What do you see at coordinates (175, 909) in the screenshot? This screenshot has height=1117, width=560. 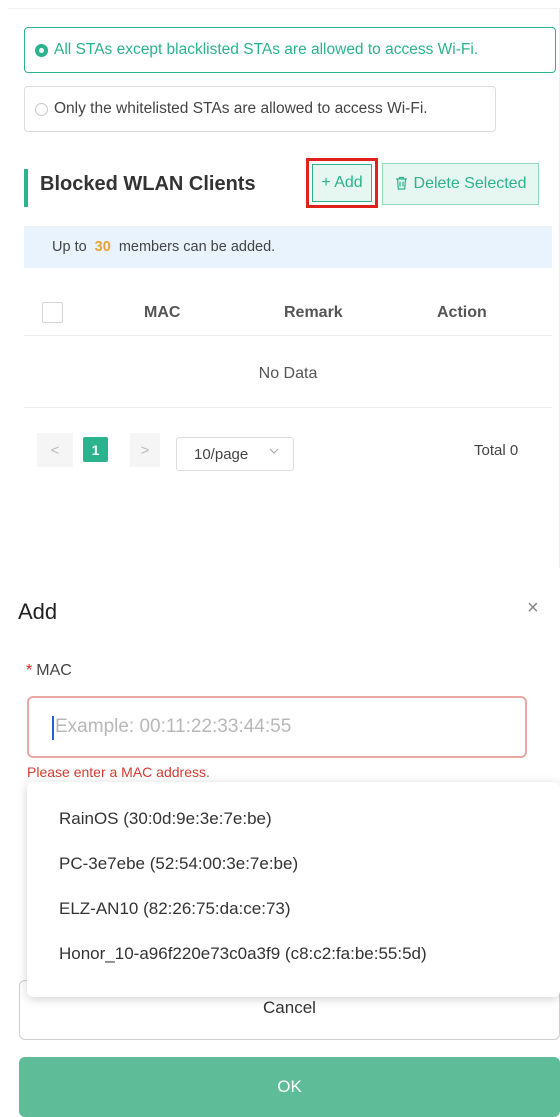 I see `suggestion-item: ELZ-AN10 (82:26:75:da:ce:73)` at bounding box center [175, 909].